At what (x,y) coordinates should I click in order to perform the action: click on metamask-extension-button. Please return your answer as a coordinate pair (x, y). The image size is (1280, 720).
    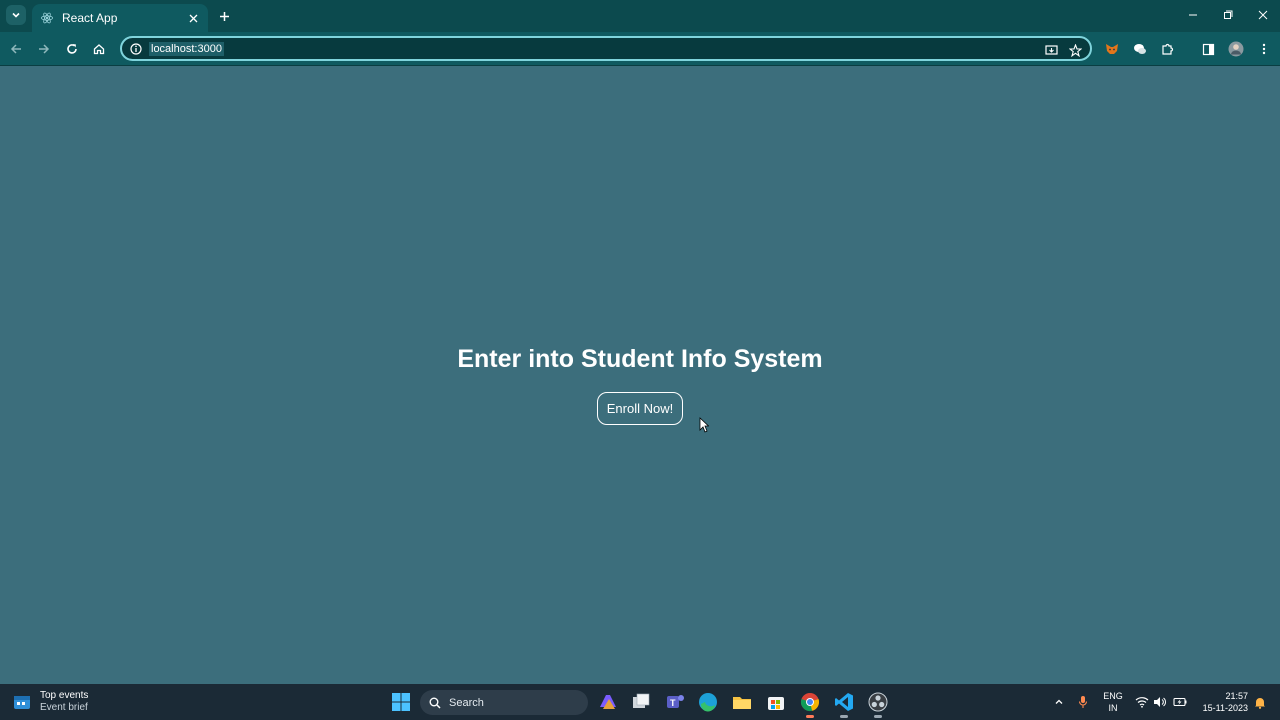
    Looking at the image, I should click on (1112, 49).